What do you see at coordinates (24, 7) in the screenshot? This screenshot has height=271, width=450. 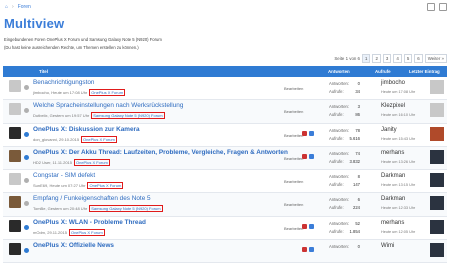 I see `breadcrumb-item-foren: Foren` at bounding box center [24, 7].